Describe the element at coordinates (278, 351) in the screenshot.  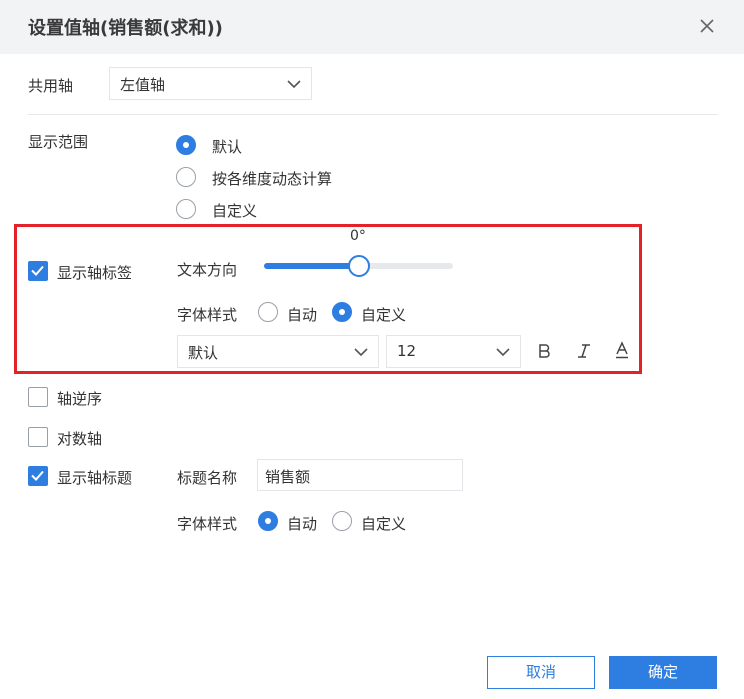
I see `font-family-select: 默认` at that location.